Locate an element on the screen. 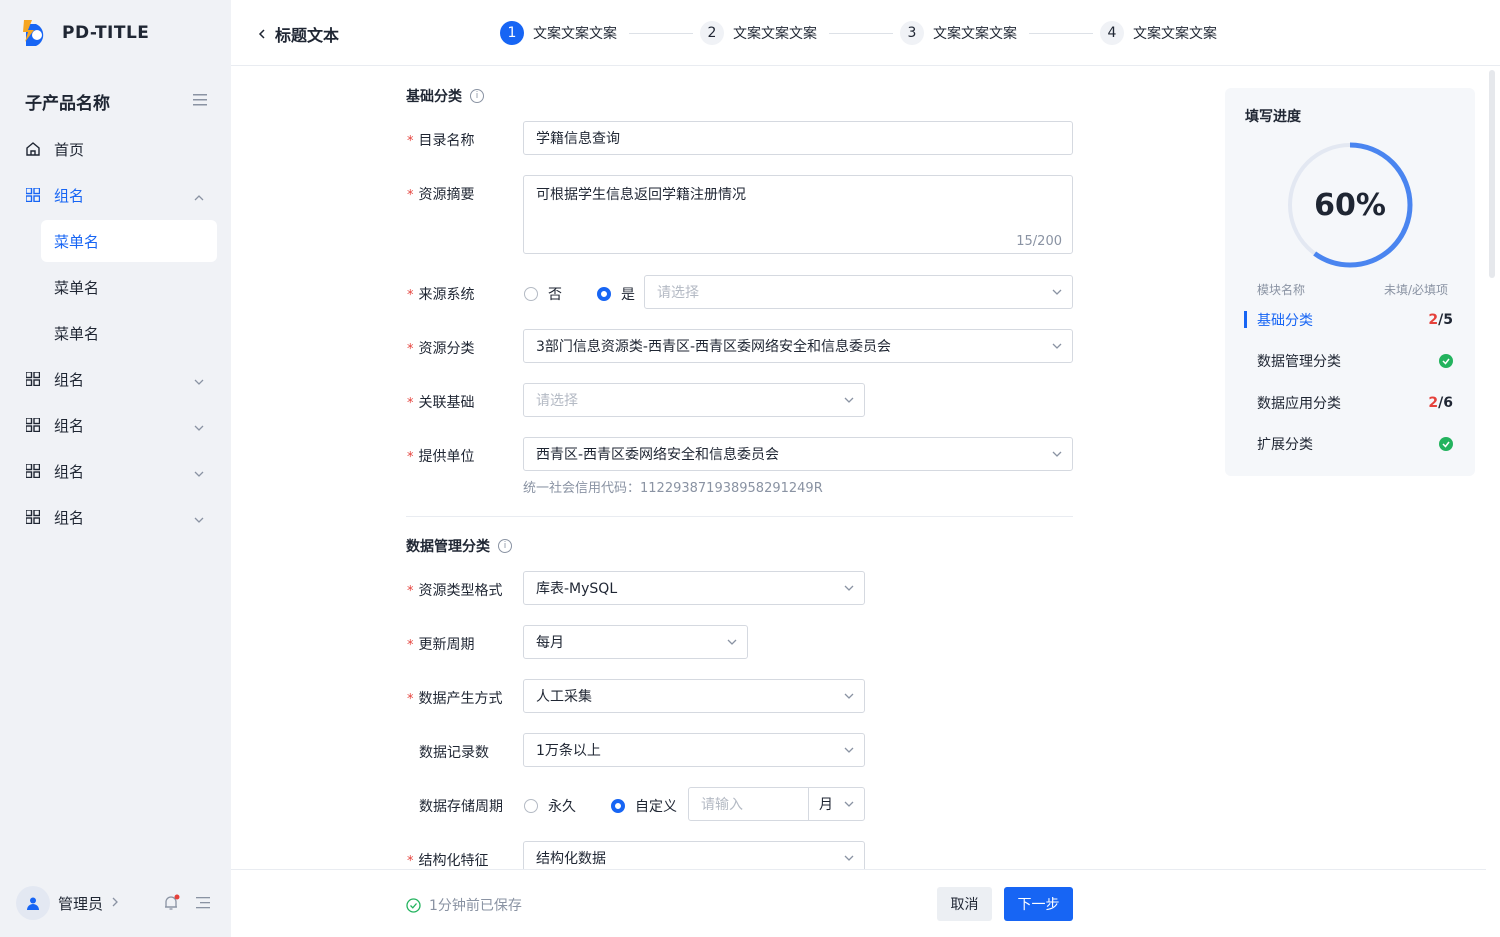  scrollbar is located at coordinates (1492, 174).